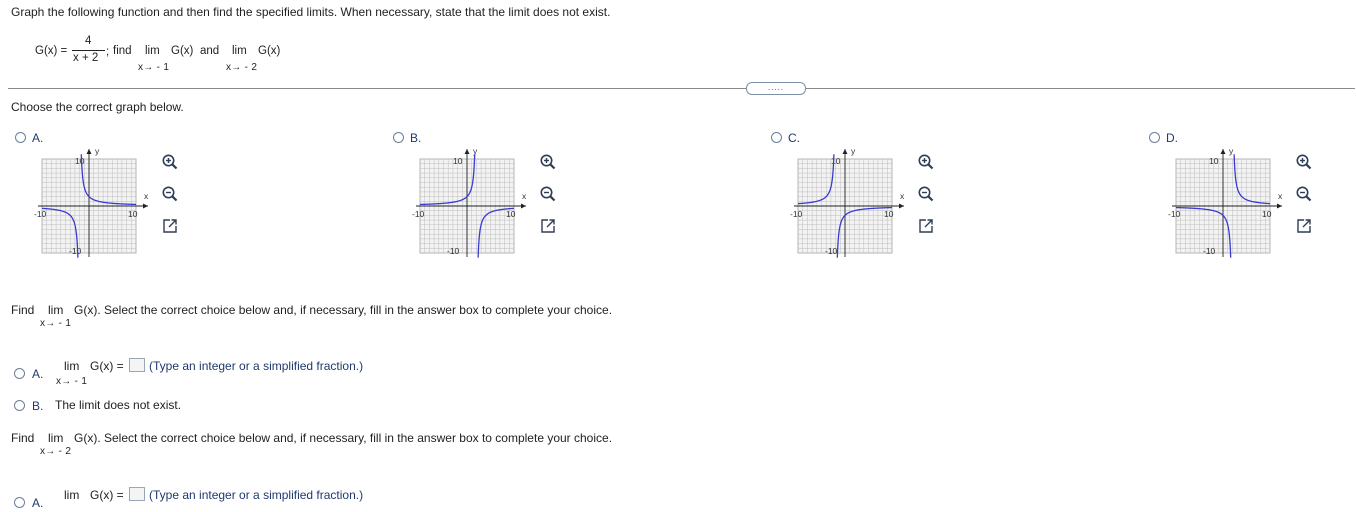 Image resolution: width=1356 pixels, height=512 pixels. Describe the element at coordinates (20, 137) in the screenshot. I see `graph-option-a-radio` at that location.